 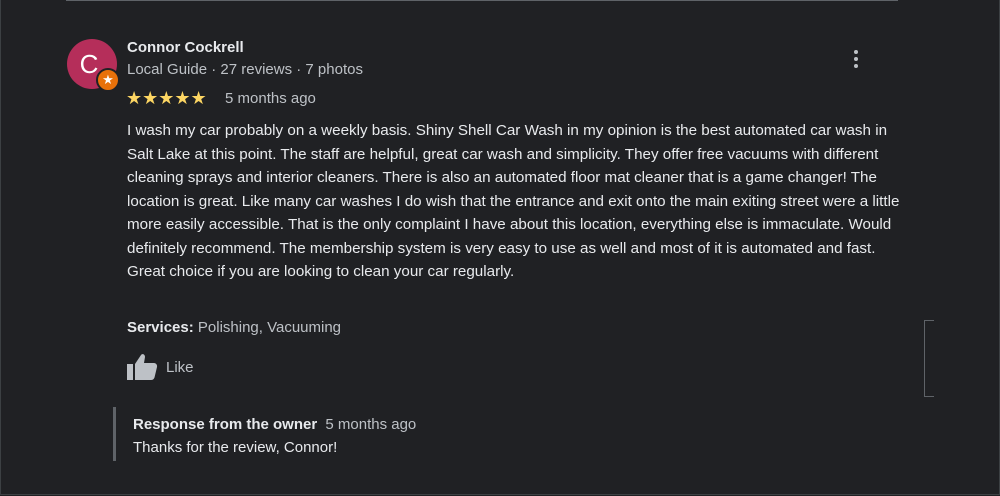 What do you see at coordinates (269, 327) in the screenshot?
I see `services-value: Polishing, Vacuuming` at bounding box center [269, 327].